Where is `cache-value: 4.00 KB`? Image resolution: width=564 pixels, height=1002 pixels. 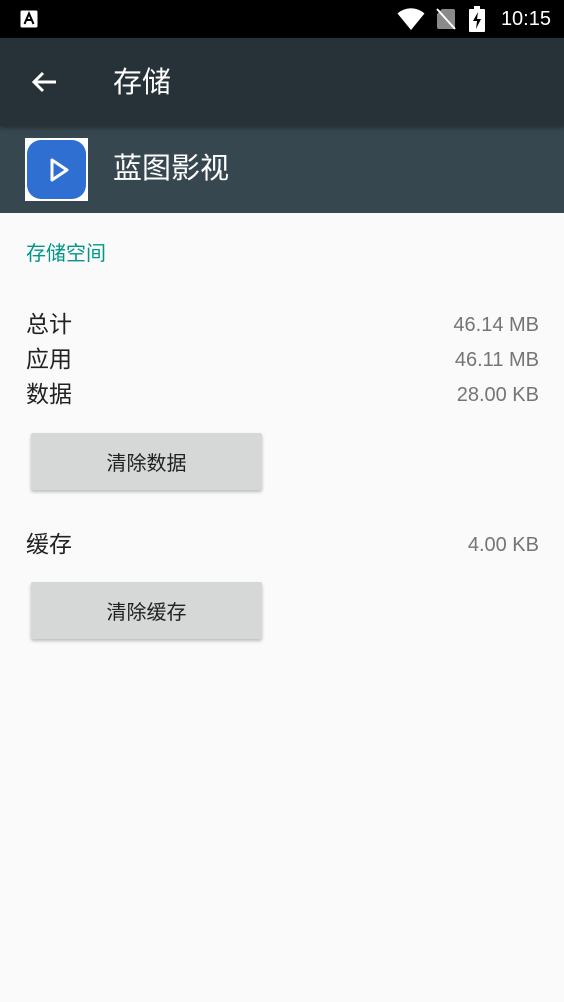 cache-value: 4.00 KB is located at coordinates (503, 545).